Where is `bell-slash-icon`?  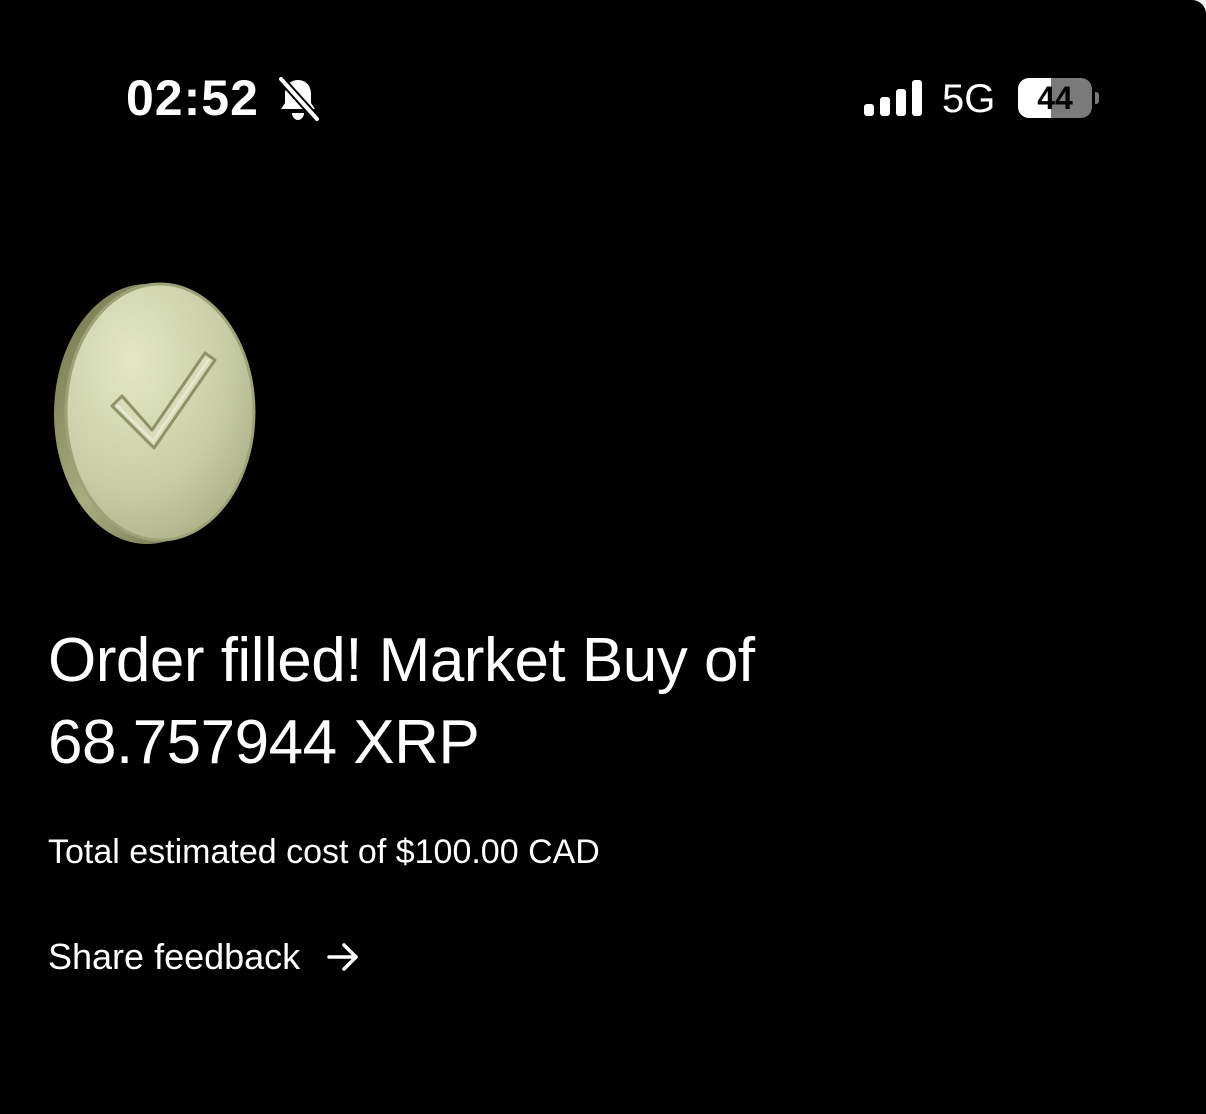
bell-slash-icon is located at coordinates (298, 99).